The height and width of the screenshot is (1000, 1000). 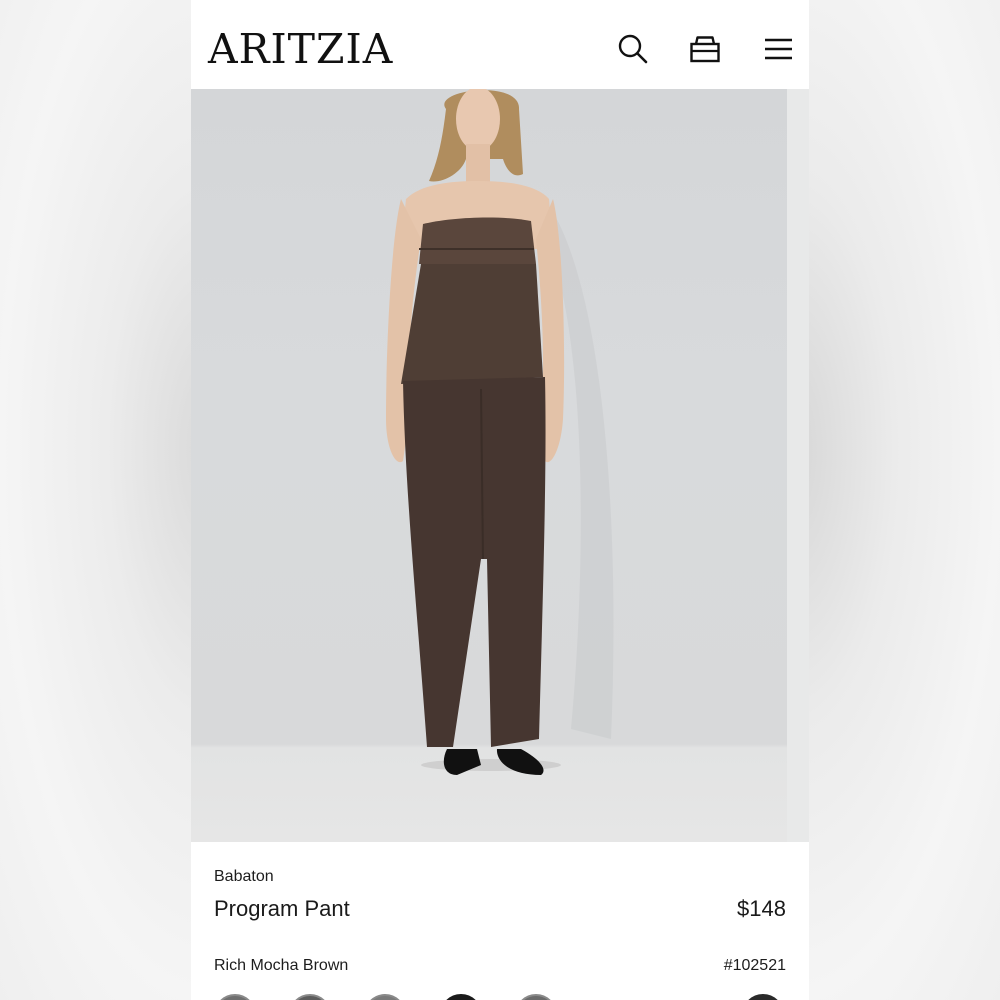 What do you see at coordinates (300, 49) in the screenshot?
I see `brand-logo: ARITZIA` at bounding box center [300, 49].